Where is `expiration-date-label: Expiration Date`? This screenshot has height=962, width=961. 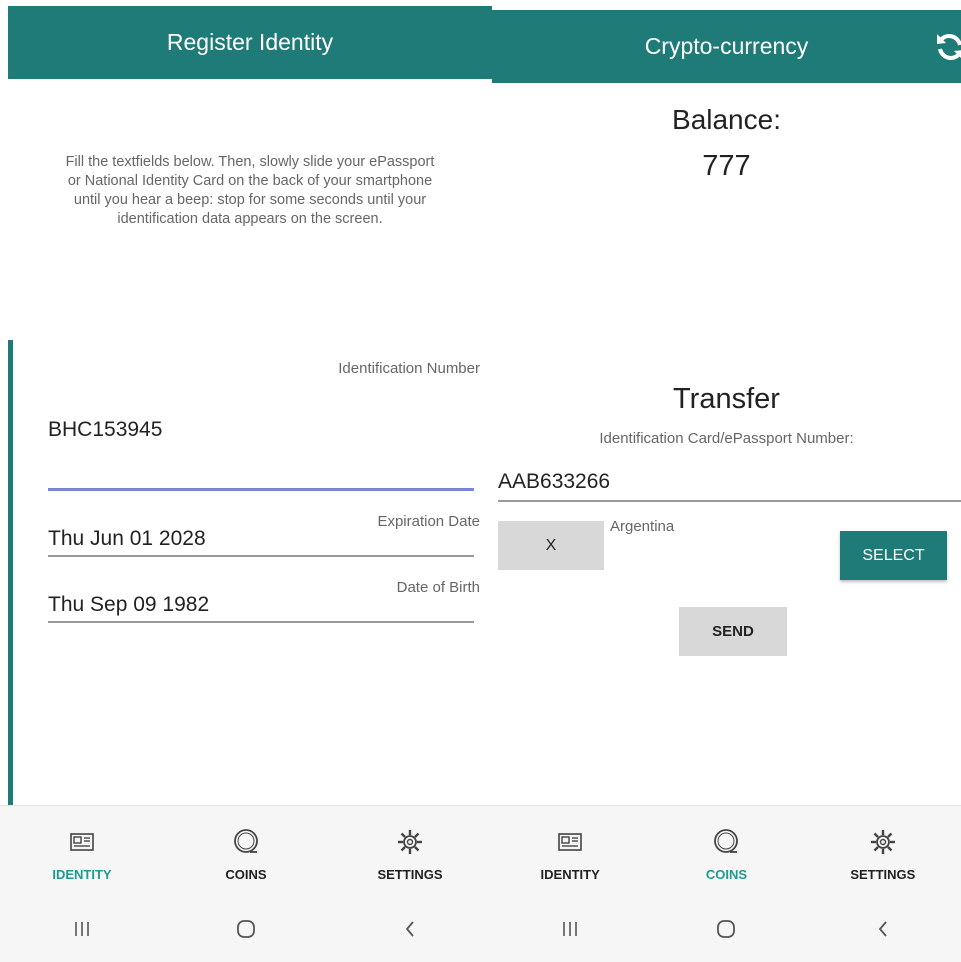 expiration-date-label: Expiration Date is located at coordinates (428, 521).